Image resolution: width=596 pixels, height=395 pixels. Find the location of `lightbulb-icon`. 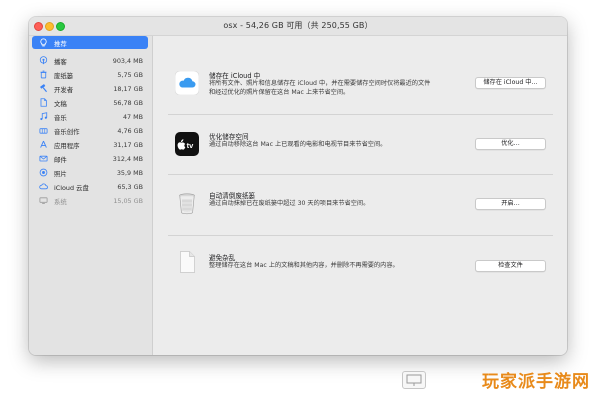

lightbulb-icon is located at coordinates (43, 42).